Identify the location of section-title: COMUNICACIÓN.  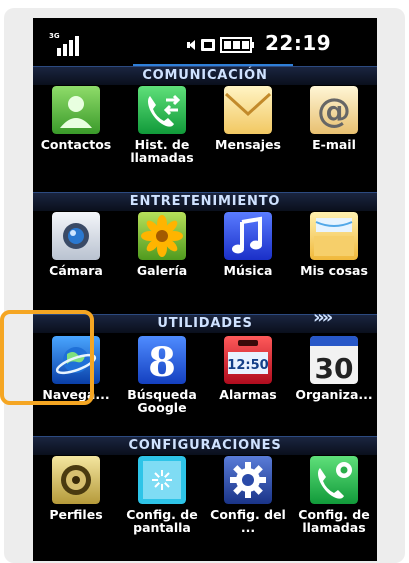
(205, 75).